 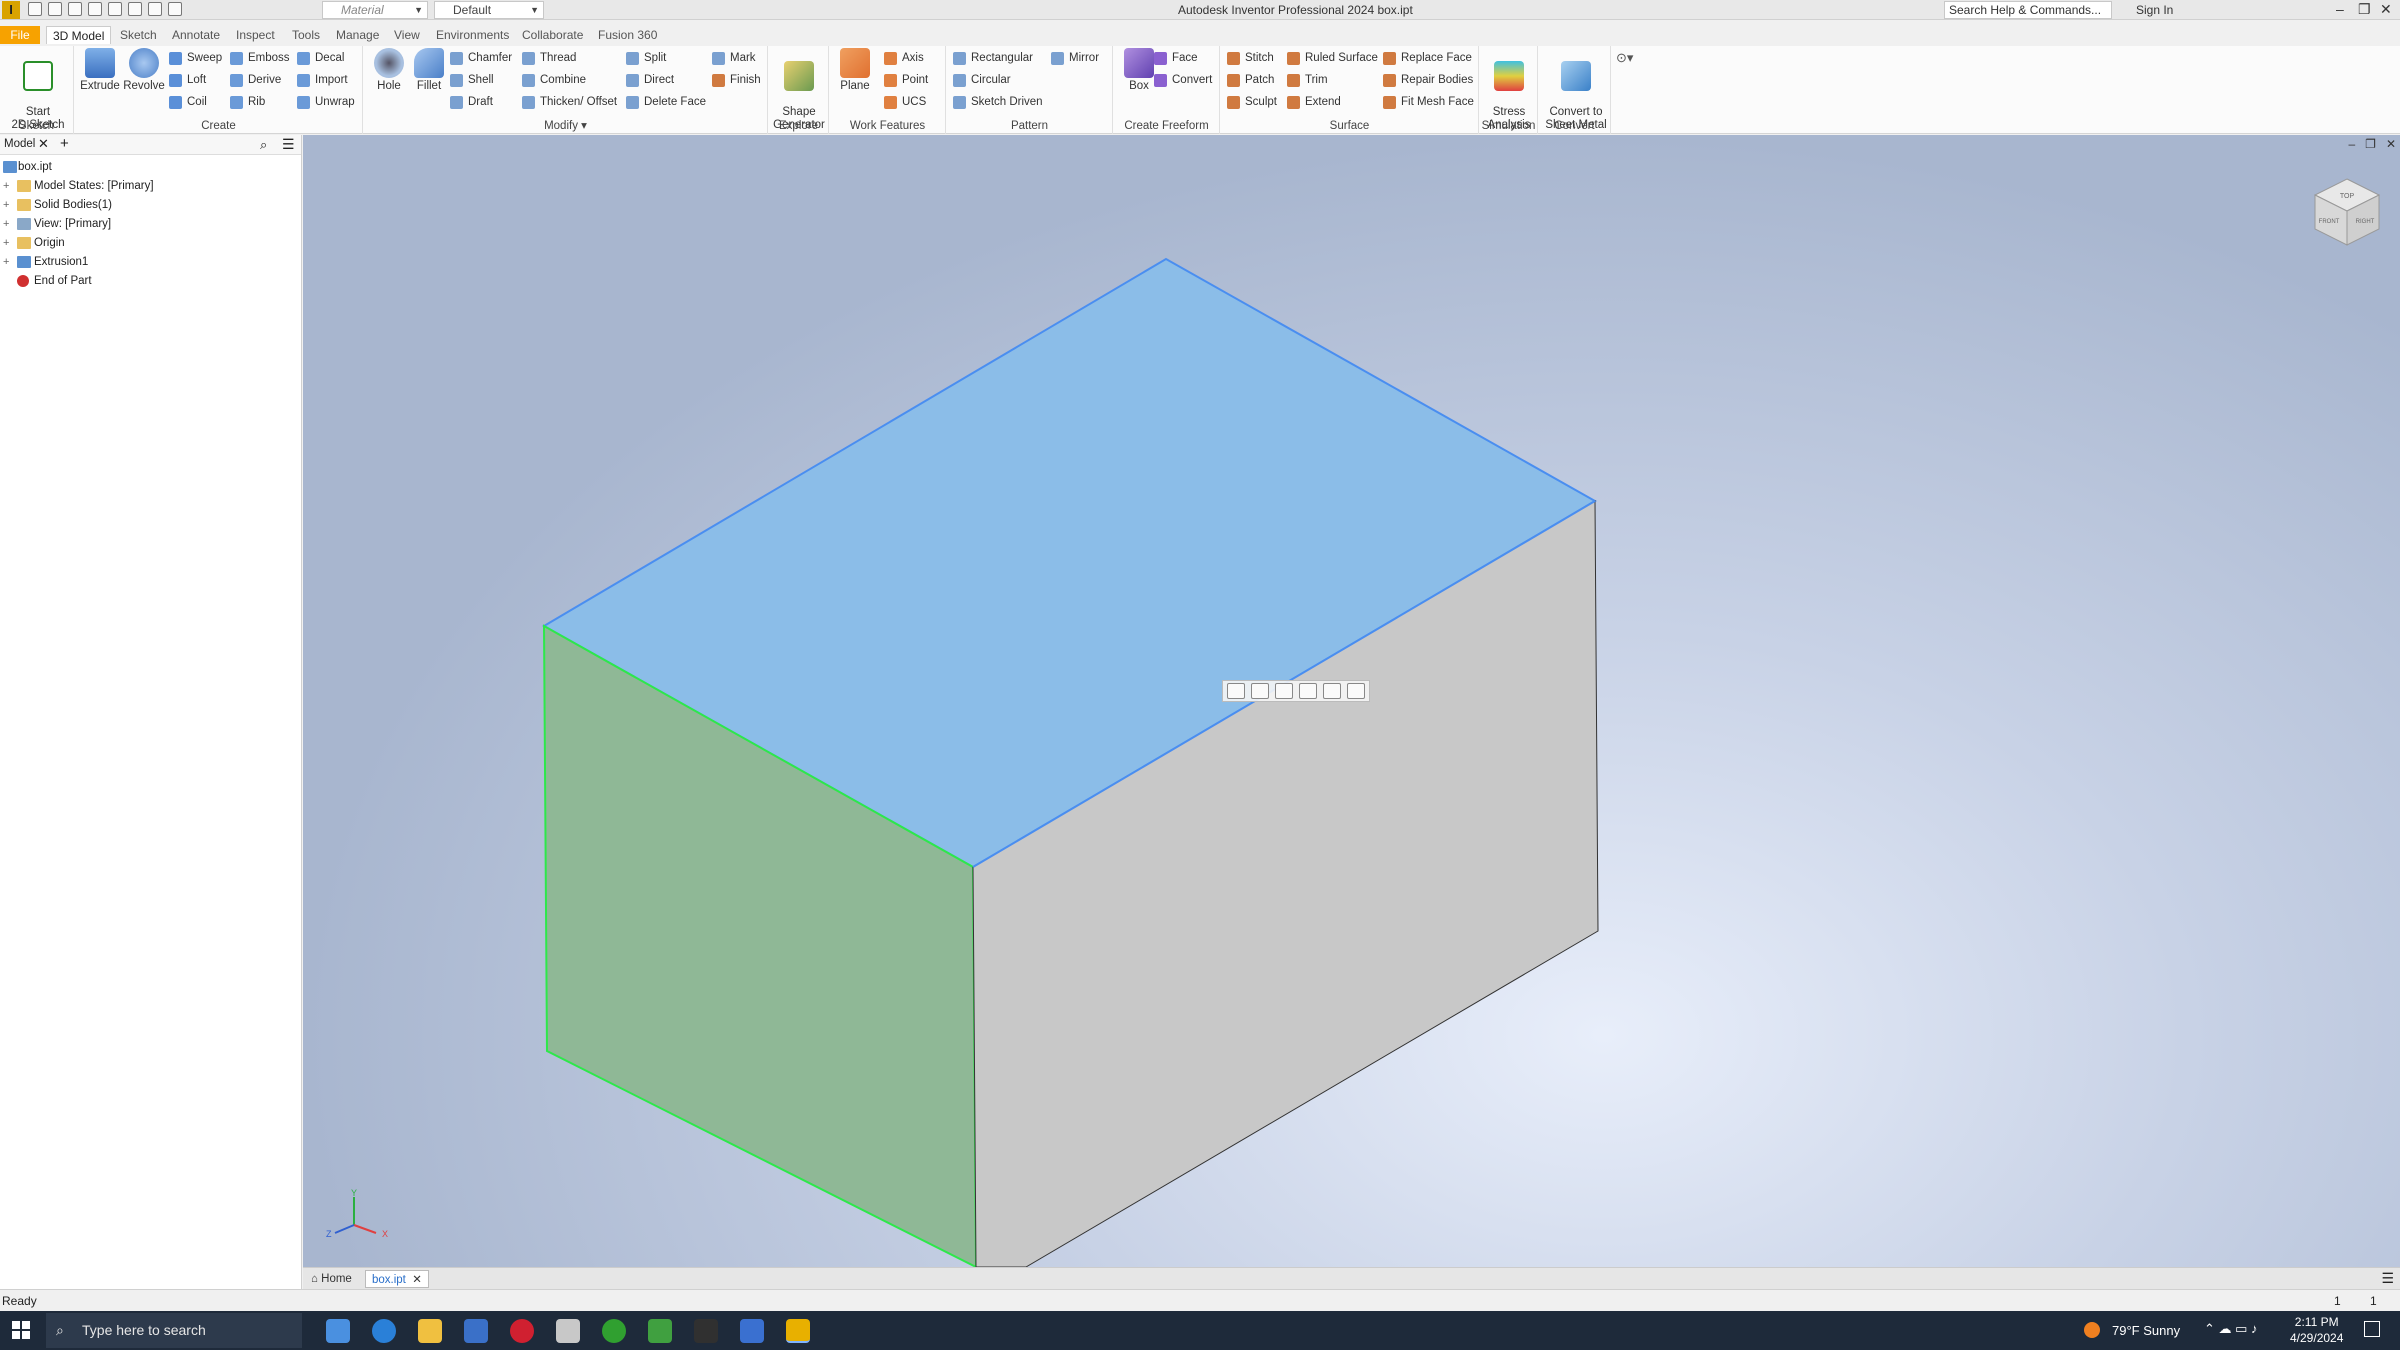 What do you see at coordinates (734, 58) in the screenshot?
I see `mark-button: Mark` at bounding box center [734, 58].